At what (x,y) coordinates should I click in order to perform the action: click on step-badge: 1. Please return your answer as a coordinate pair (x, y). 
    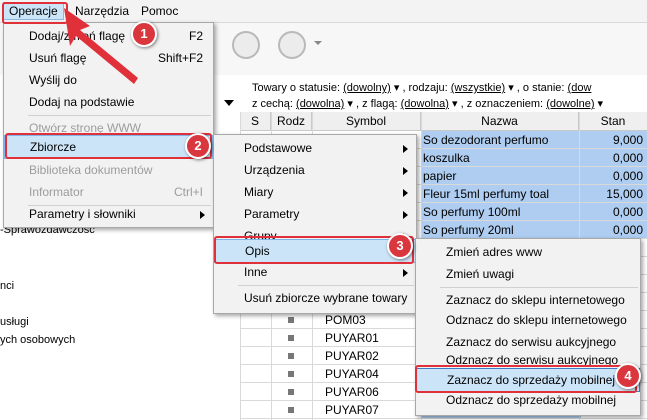
    Looking at the image, I should click on (144, 34).